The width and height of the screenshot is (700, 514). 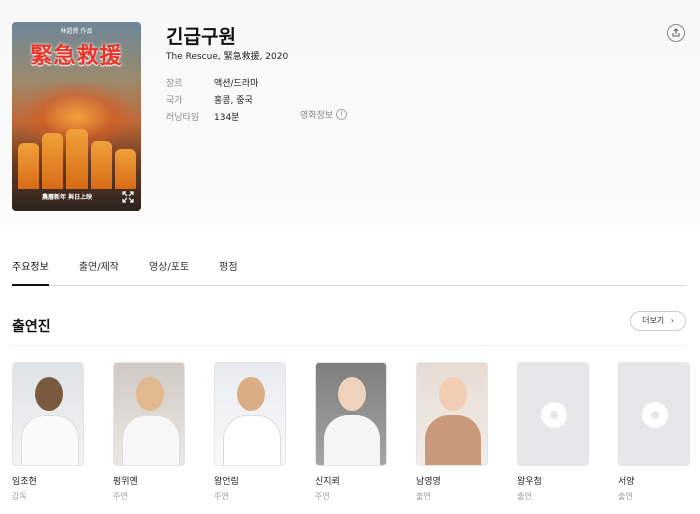 What do you see at coordinates (30, 272) in the screenshot?
I see `tab-main-info: 주요정보` at bounding box center [30, 272].